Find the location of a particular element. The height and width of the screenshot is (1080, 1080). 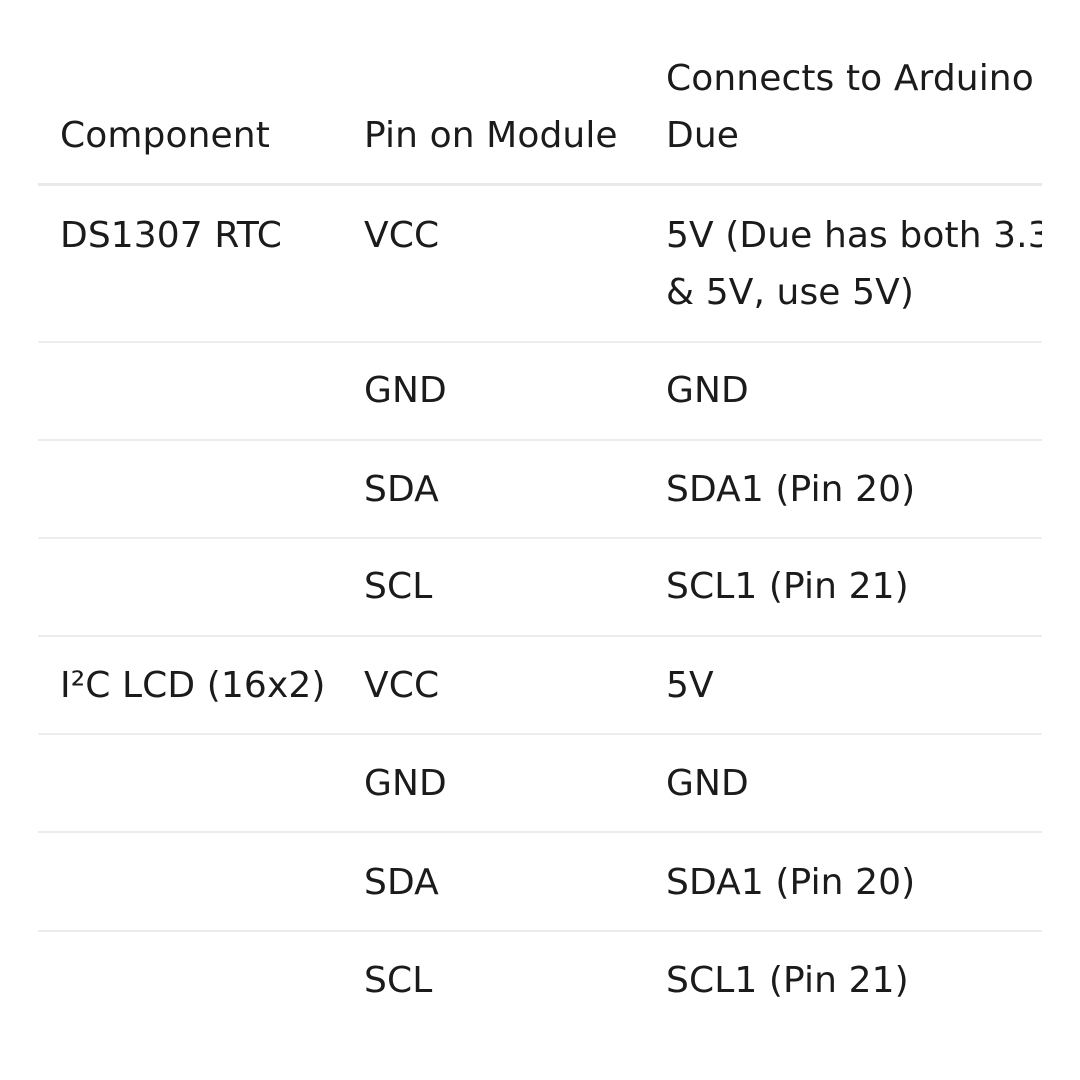

cell-connects: 5V is located at coordinates (690, 685).